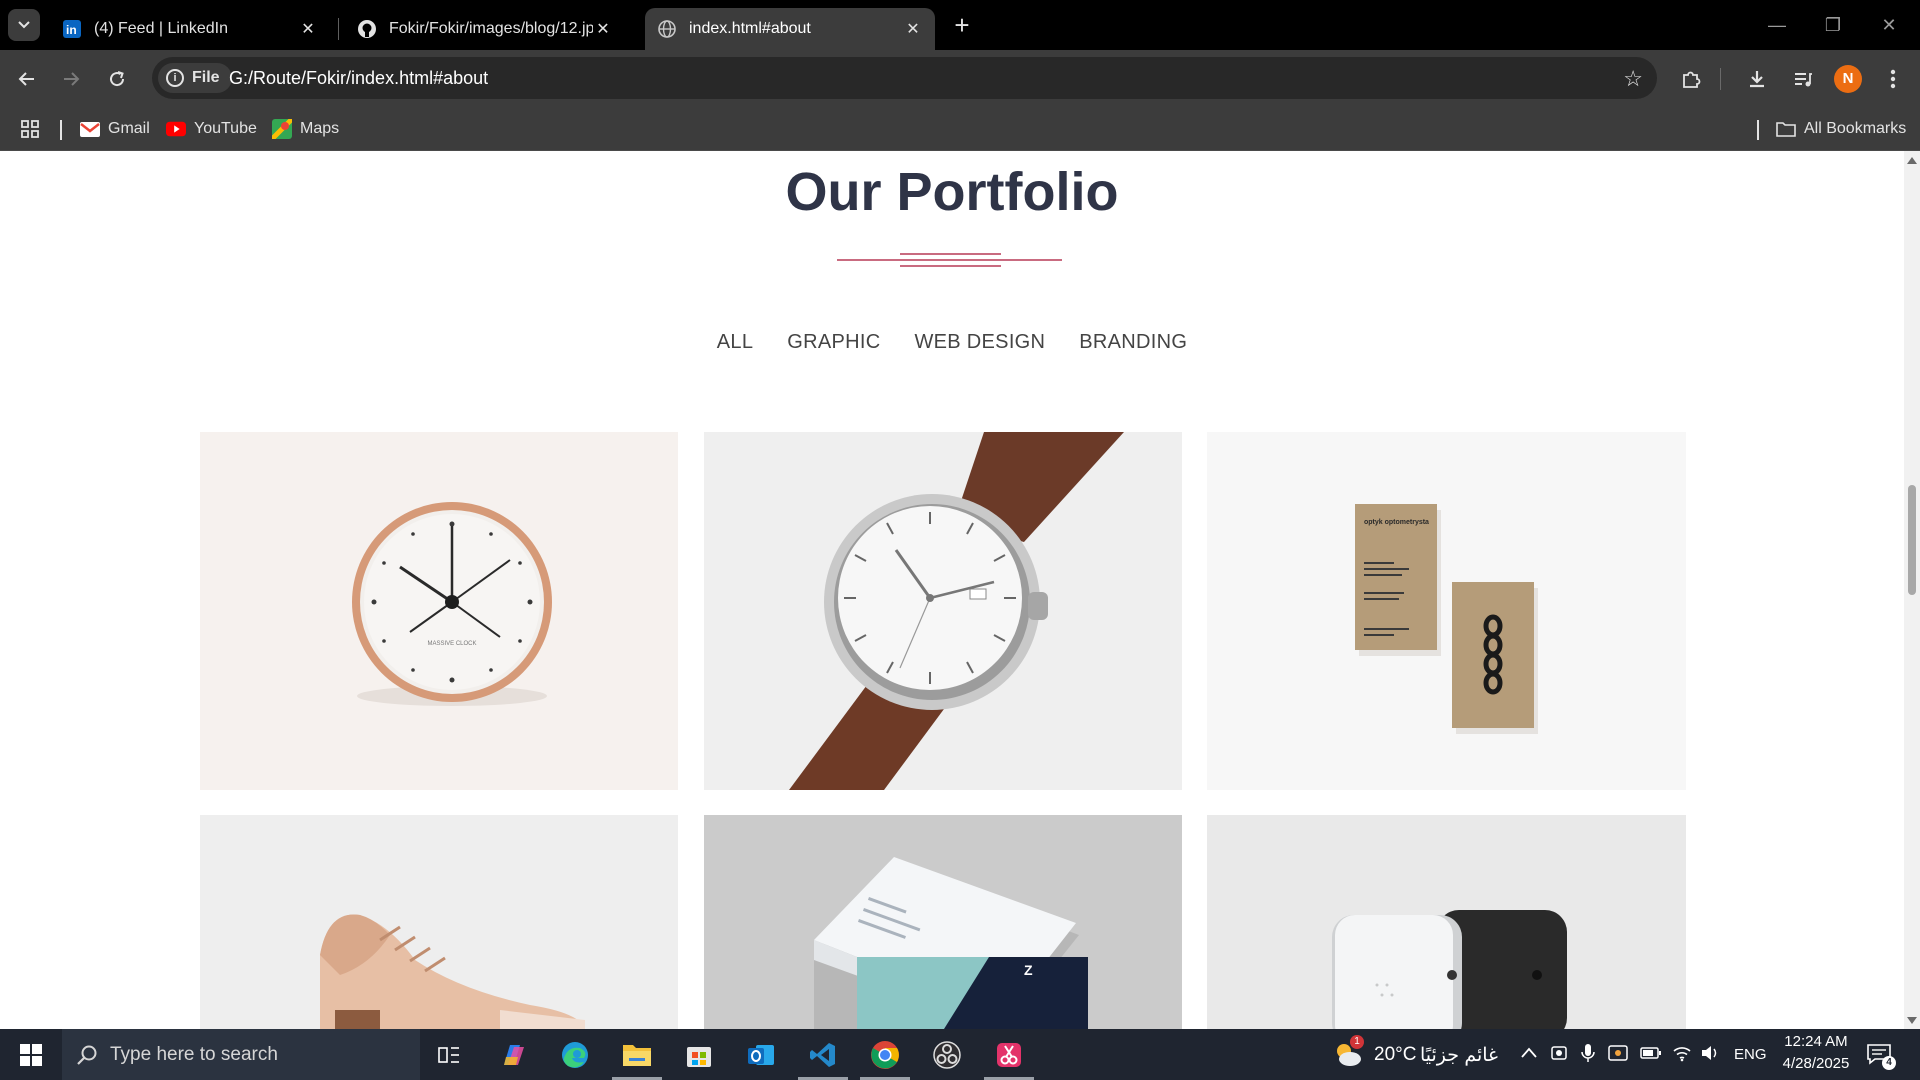 The image size is (1920, 1080). I want to click on outlook-icon, so click(761, 1055).